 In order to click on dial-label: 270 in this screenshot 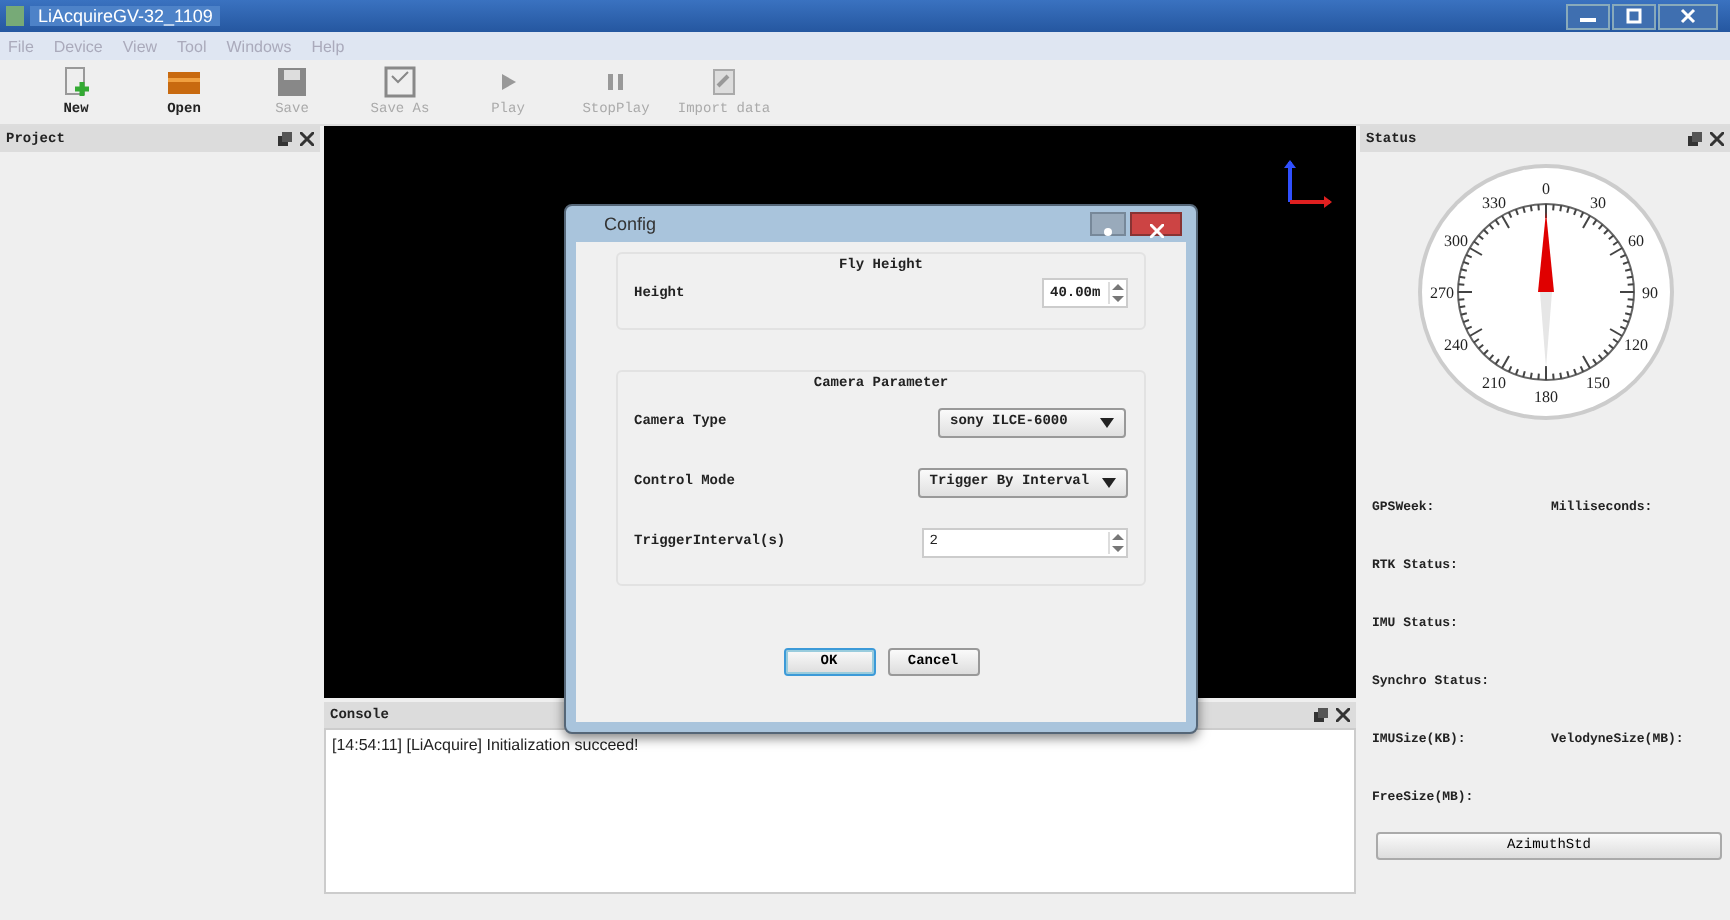, I will do `click(1441, 293)`.